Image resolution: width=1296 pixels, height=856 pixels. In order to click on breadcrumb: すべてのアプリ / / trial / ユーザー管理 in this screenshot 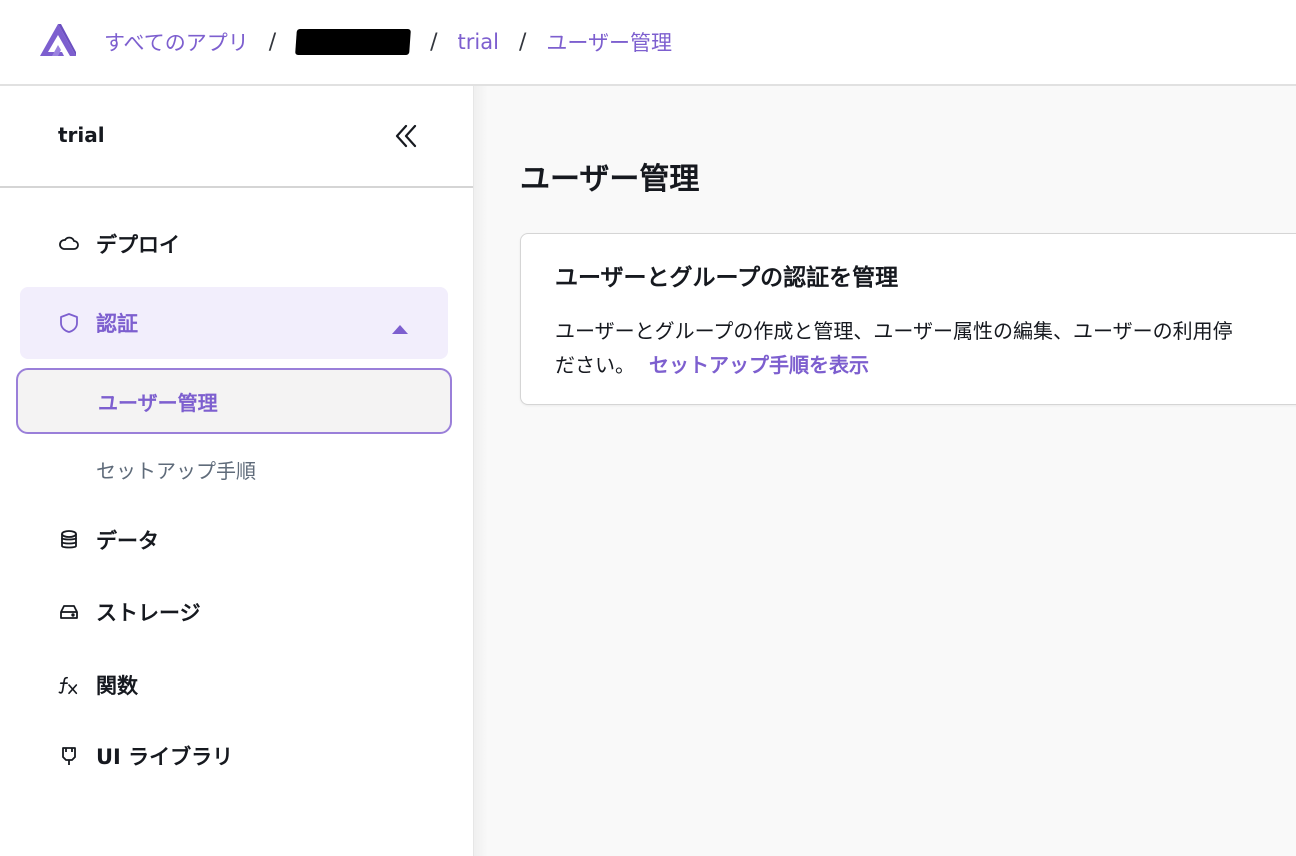, I will do `click(388, 42)`.